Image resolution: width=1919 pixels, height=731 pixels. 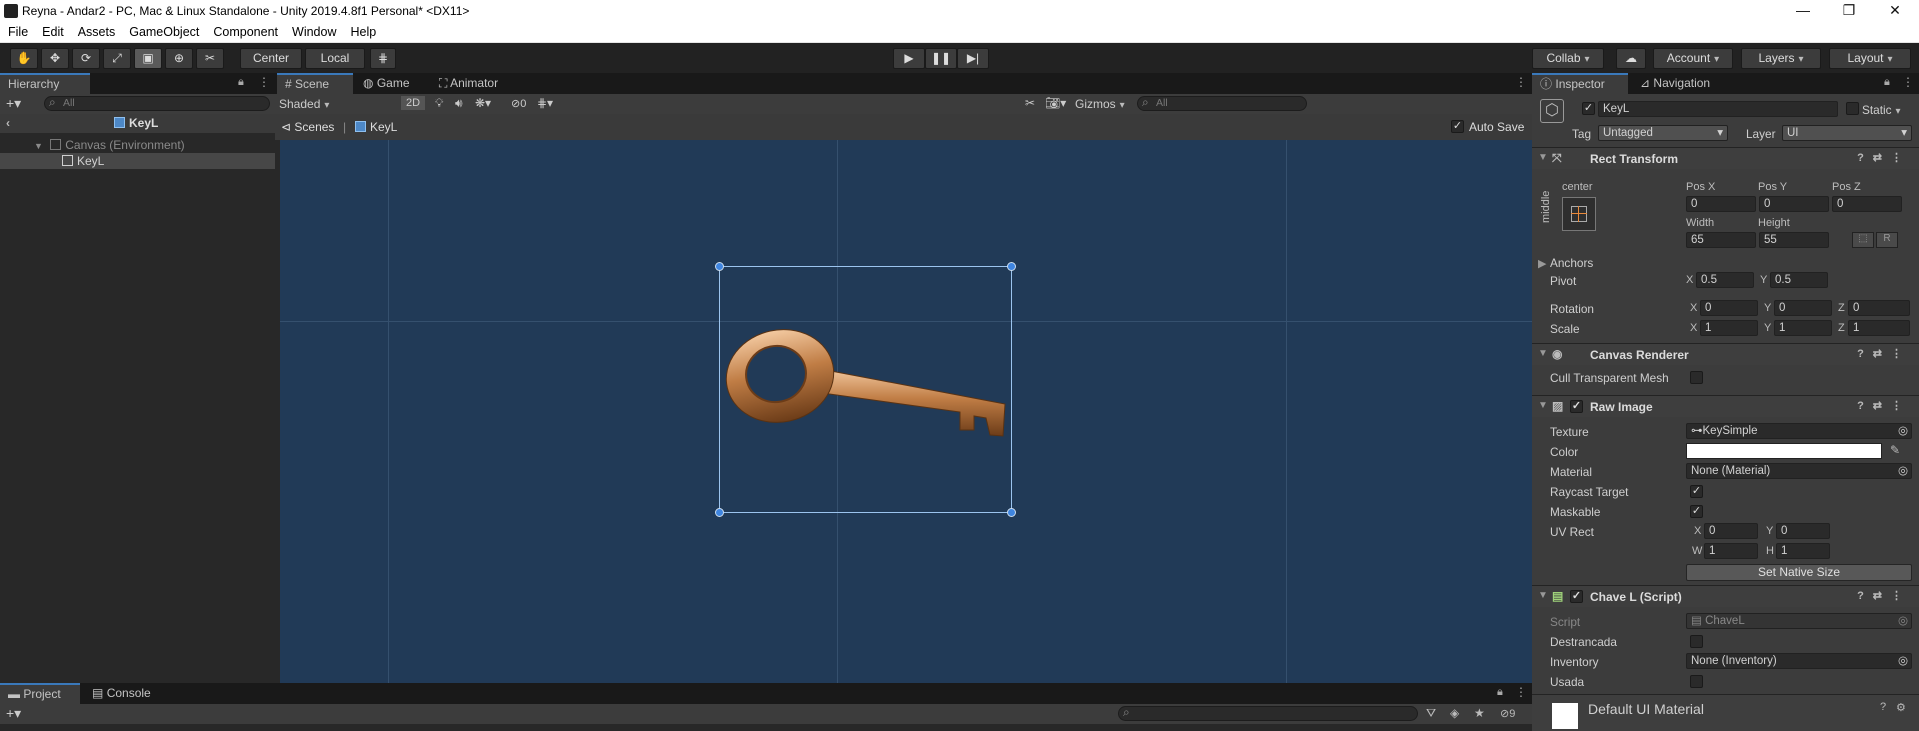 I want to click on label-icon: ◈, so click(x=1454, y=713).